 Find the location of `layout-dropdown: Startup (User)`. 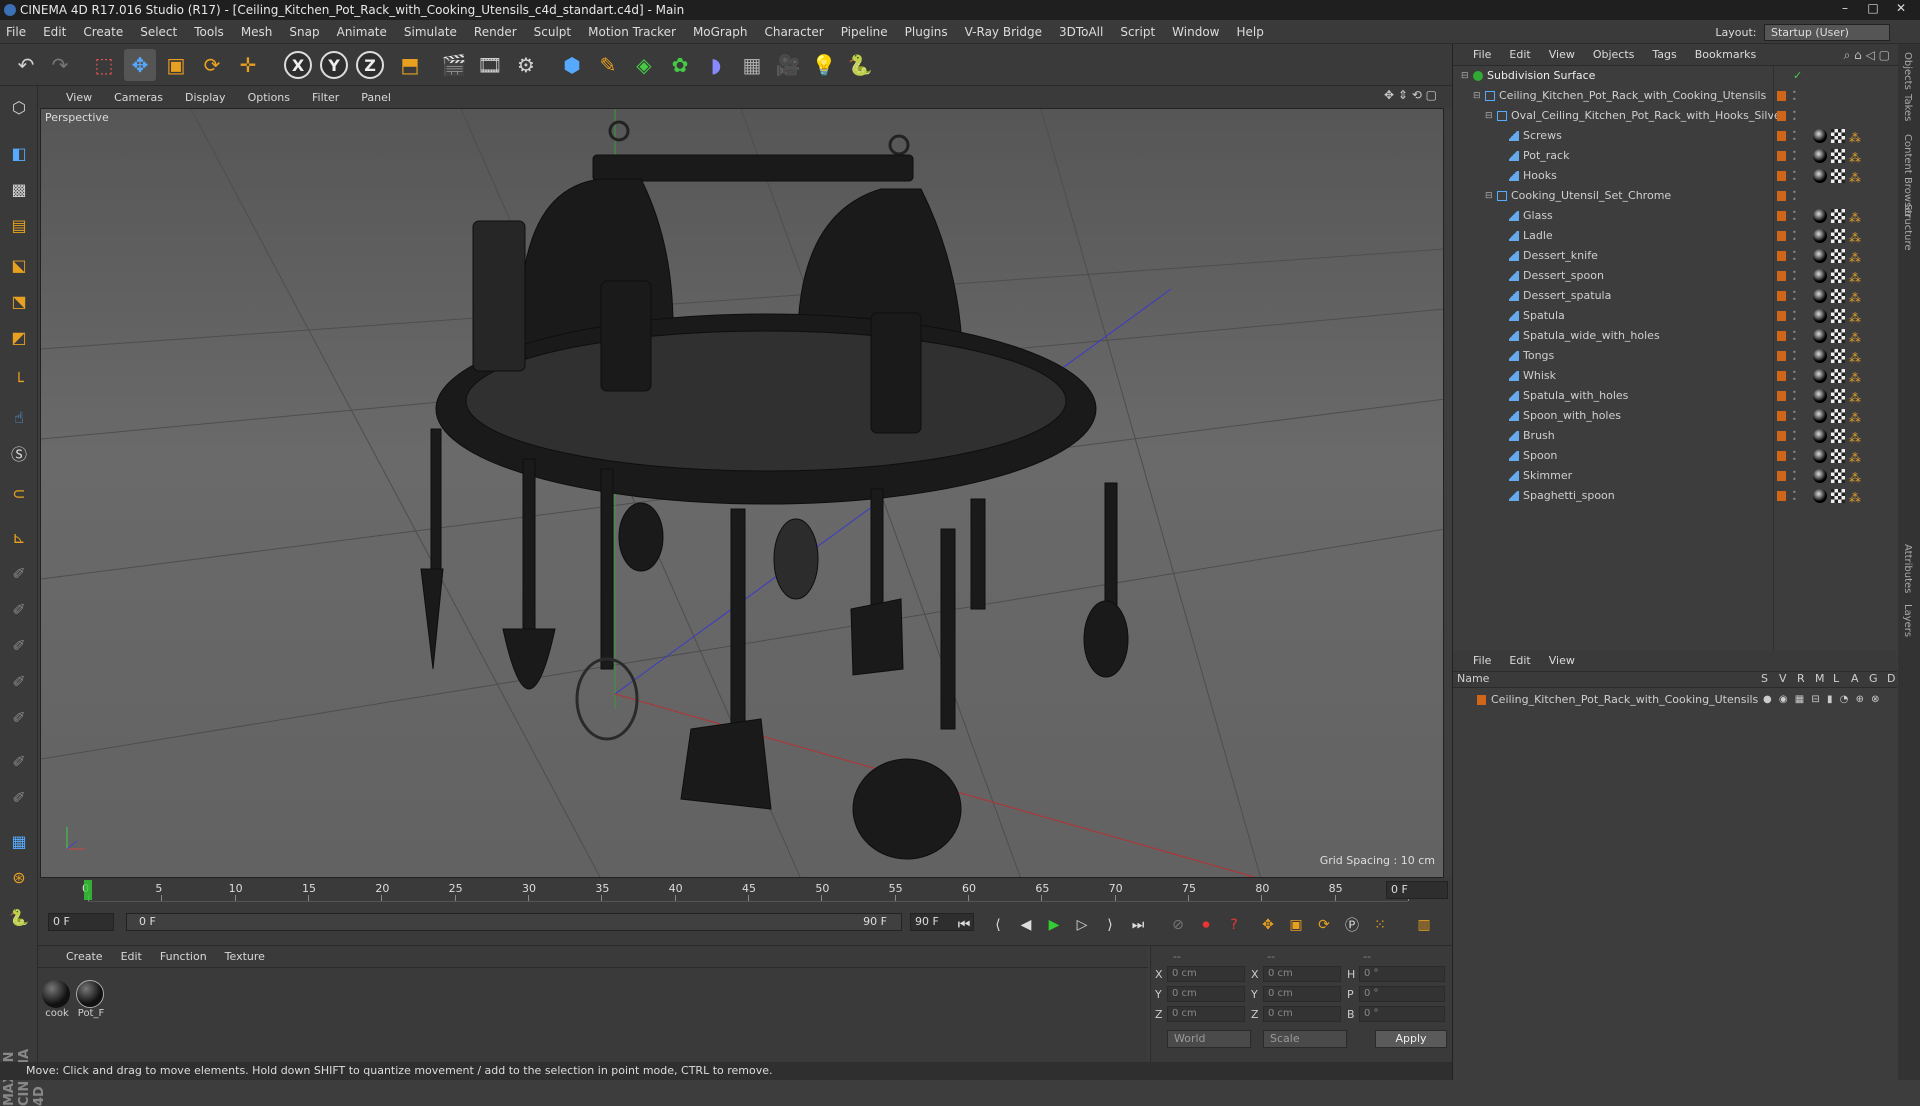

layout-dropdown: Startup (User) is located at coordinates (1827, 32).